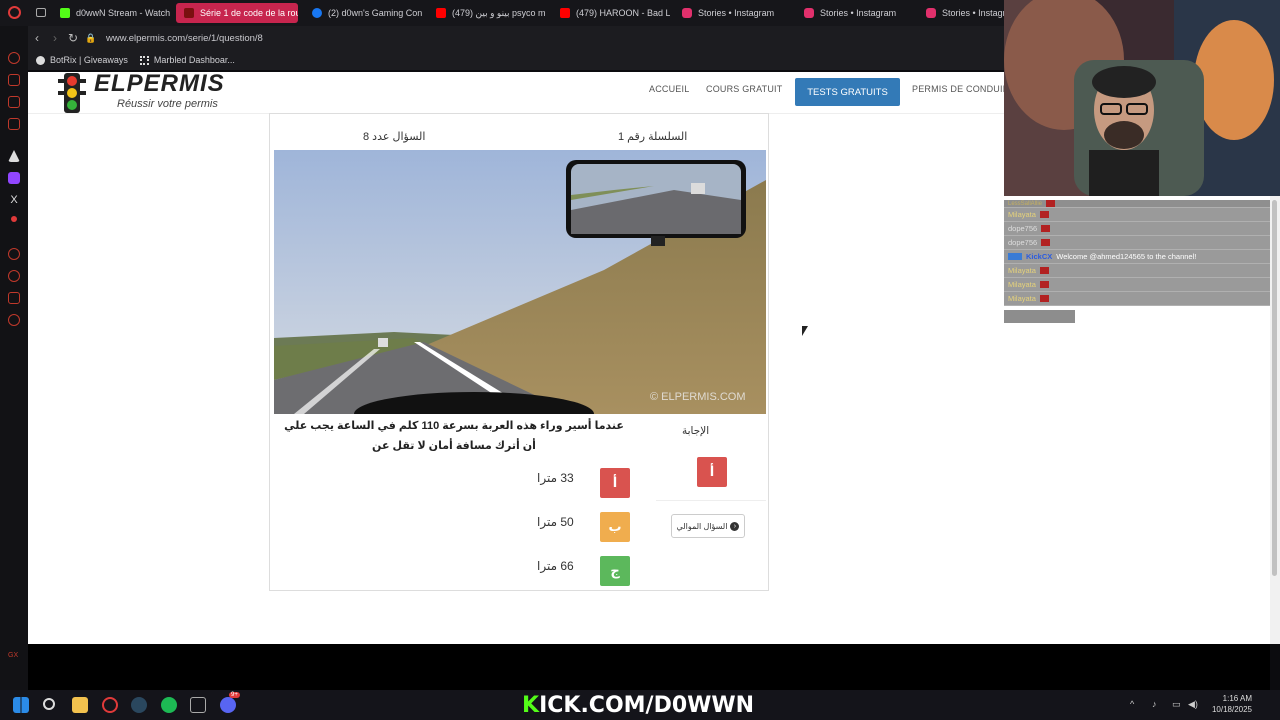 The image size is (1280, 720). What do you see at coordinates (143, 92) in the screenshot?
I see `logo: ELPERMIS Réussir votre permis` at bounding box center [143, 92].